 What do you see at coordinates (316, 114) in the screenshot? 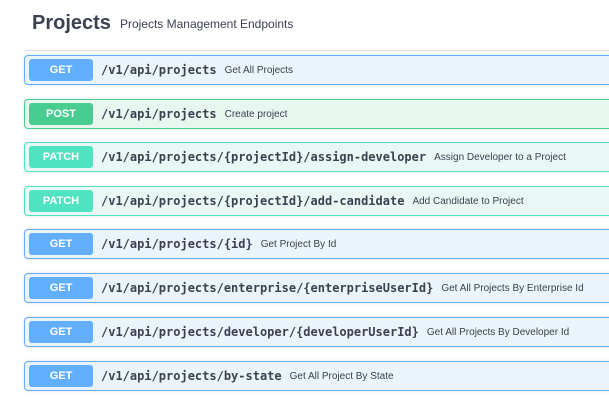
I see `operation-create-project: POST /v1/api/projects Create project` at bounding box center [316, 114].